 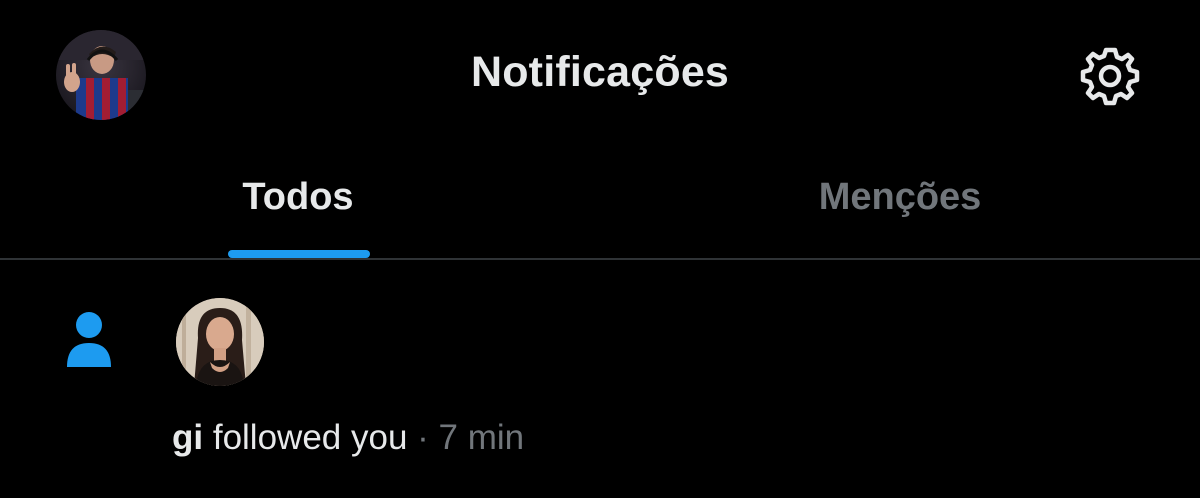 What do you see at coordinates (600, 72) in the screenshot?
I see `page-title: Notificações` at bounding box center [600, 72].